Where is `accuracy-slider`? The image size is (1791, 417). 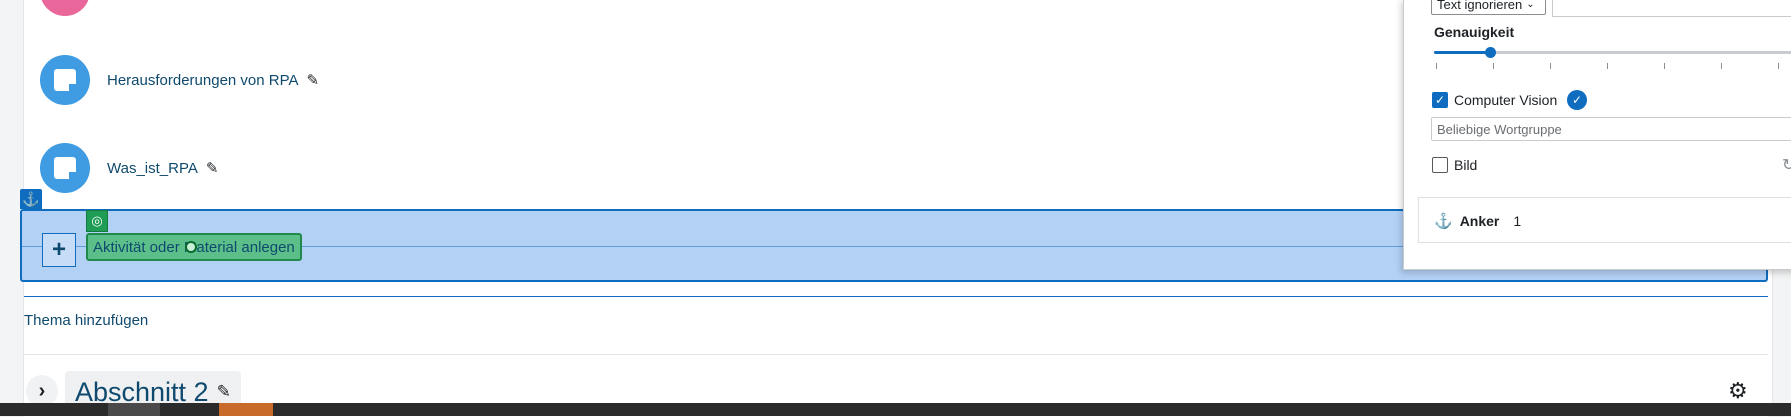
accuracy-slider is located at coordinates (1612, 52).